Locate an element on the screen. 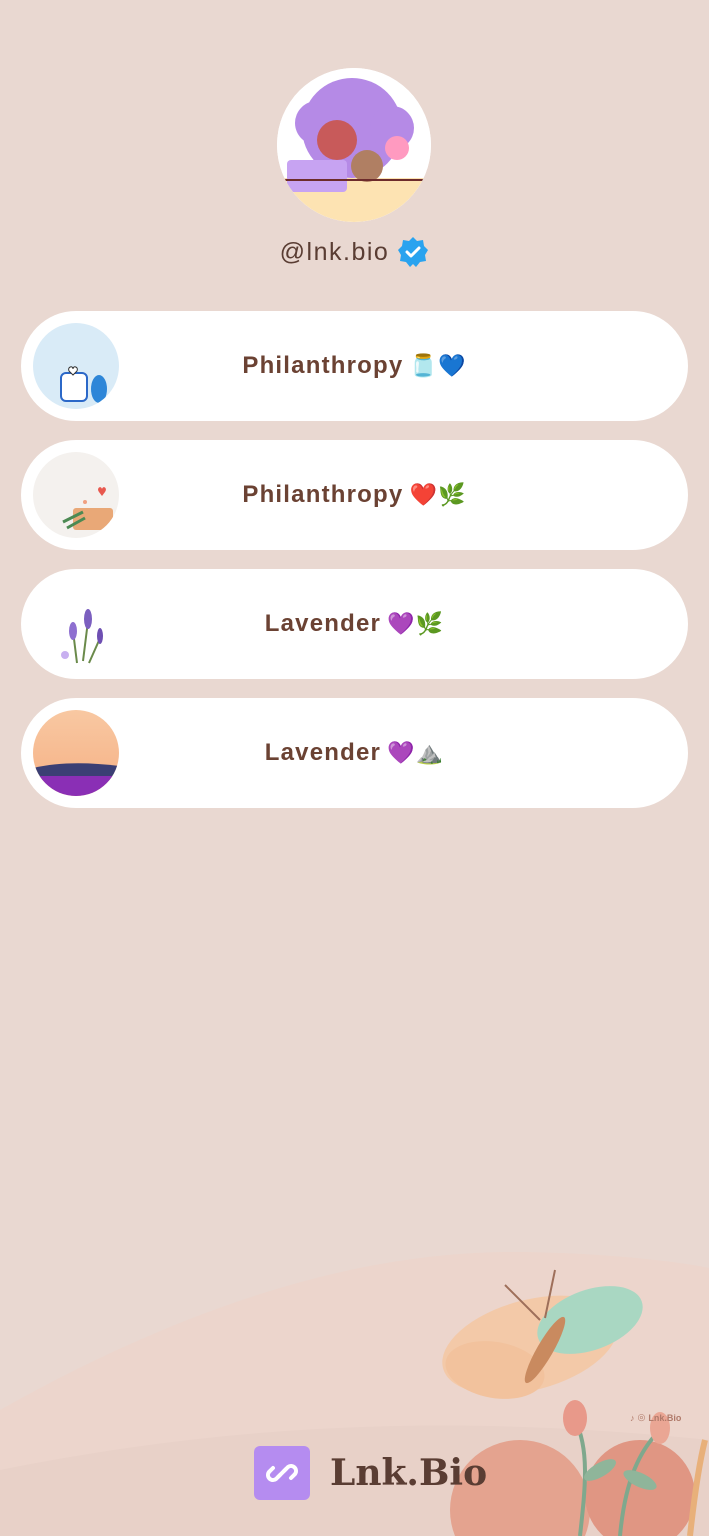 This screenshot has height=1536, width=709. jar-hearts-thumbnail is located at coordinates (76, 366).